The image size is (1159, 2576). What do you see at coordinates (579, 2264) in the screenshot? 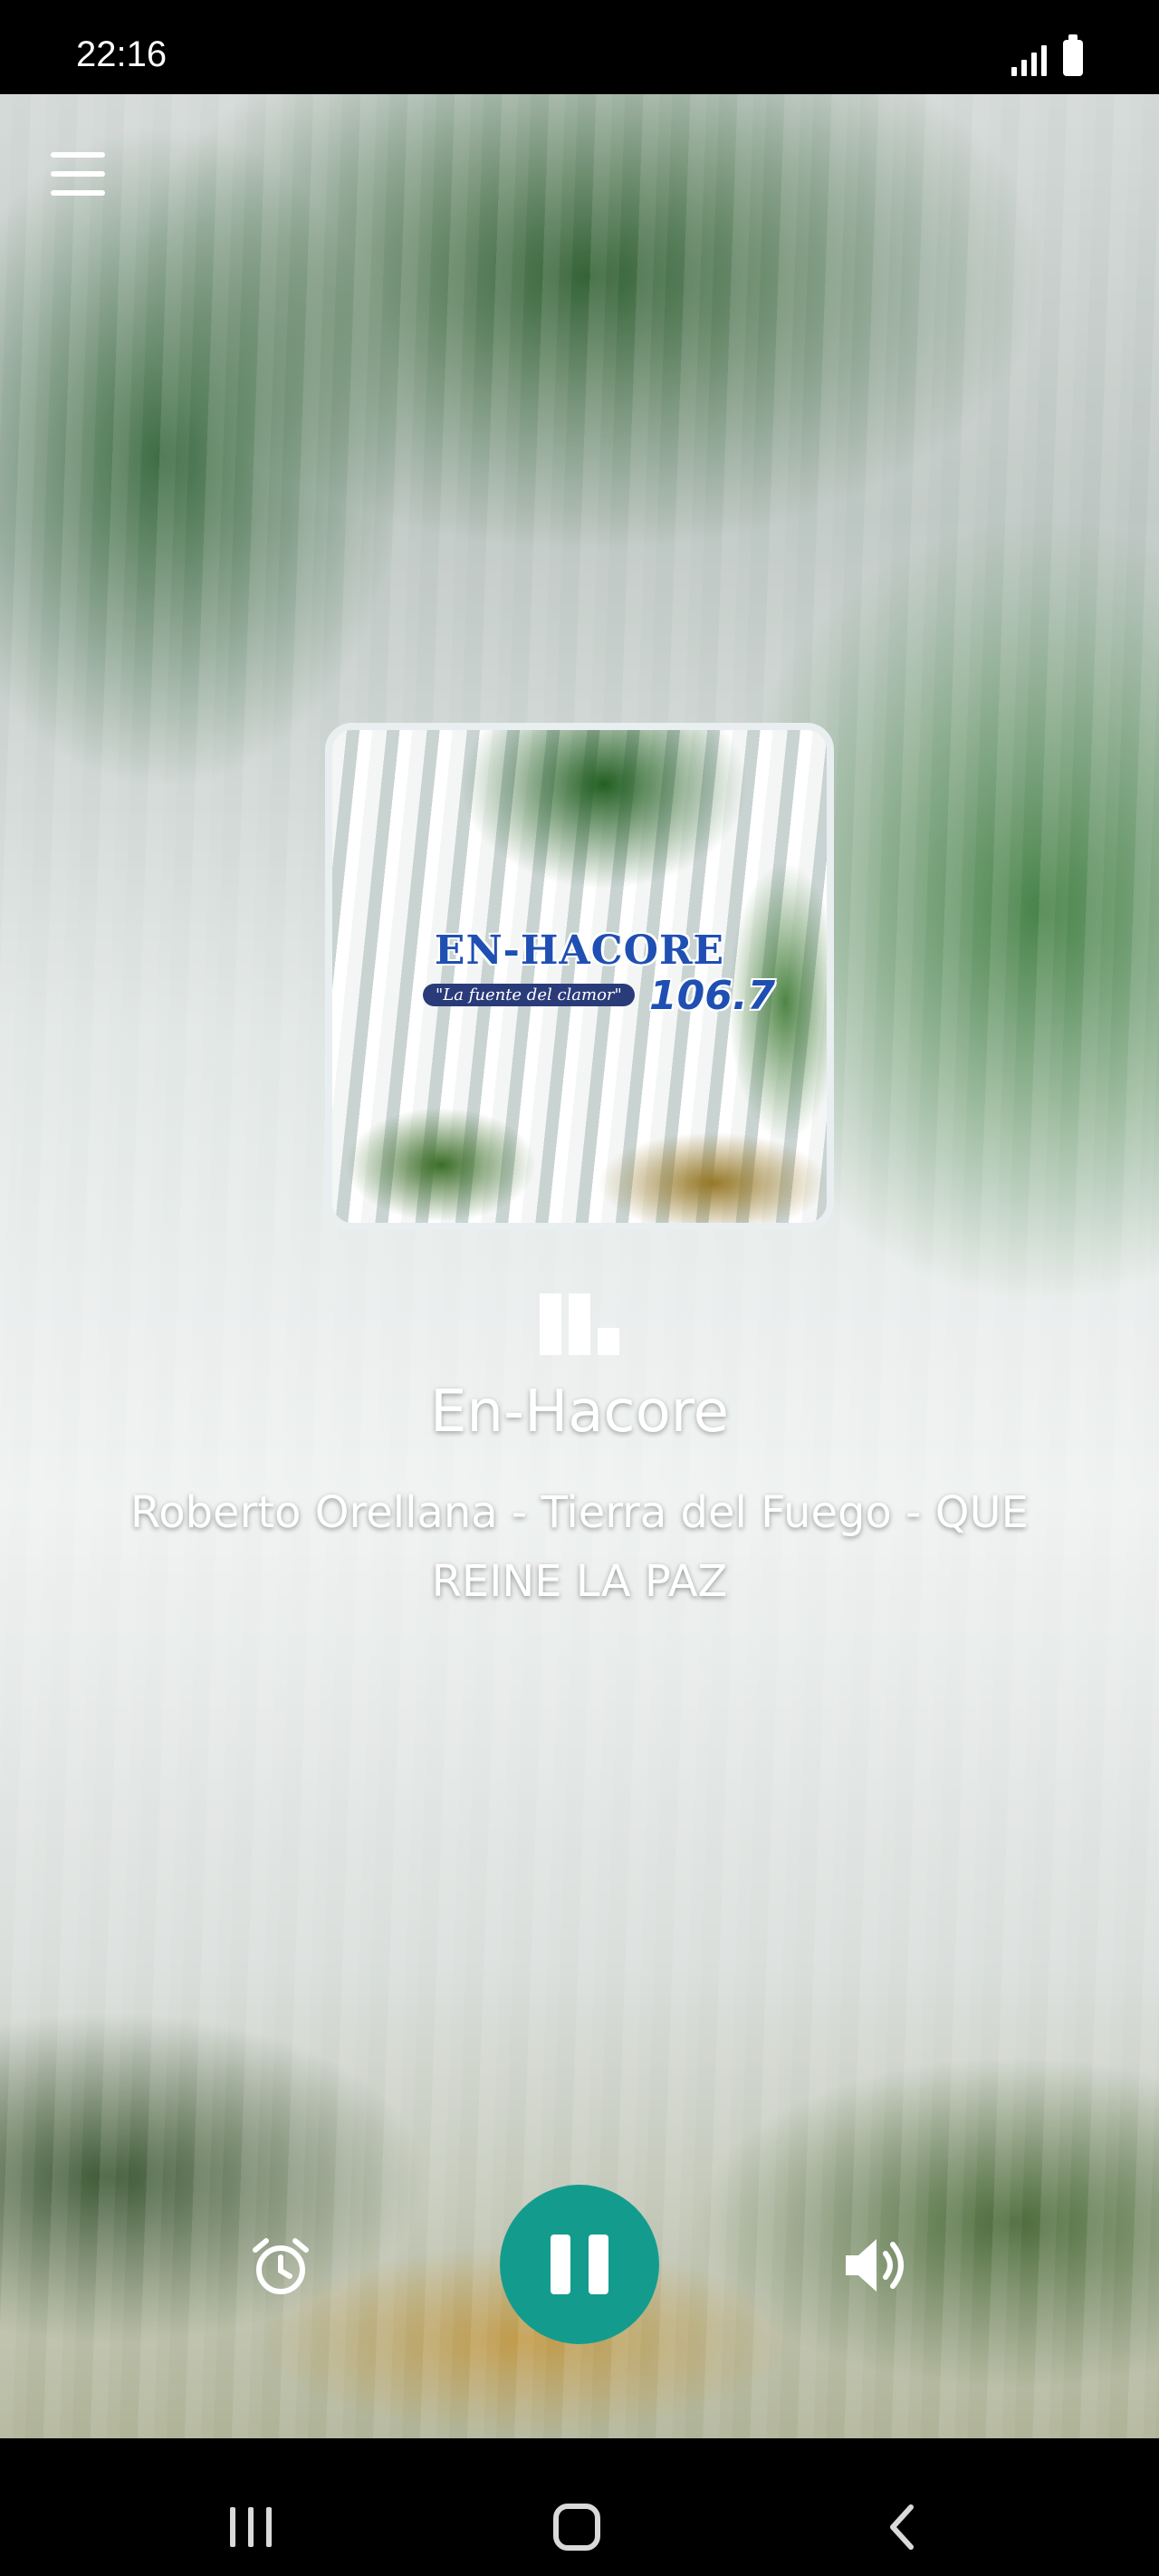
I see `pause-button` at bounding box center [579, 2264].